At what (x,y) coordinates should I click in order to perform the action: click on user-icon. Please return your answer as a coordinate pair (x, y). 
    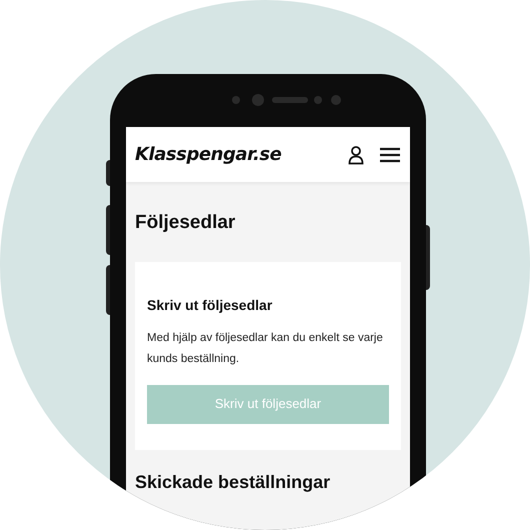
    Looking at the image, I should click on (356, 154).